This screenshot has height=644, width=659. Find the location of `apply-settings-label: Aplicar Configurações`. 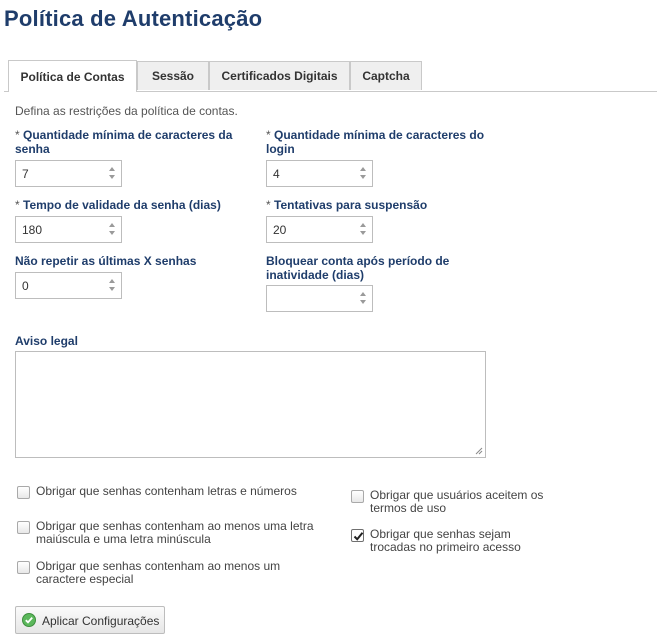

apply-settings-label: Aplicar Configurações is located at coordinates (101, 621).